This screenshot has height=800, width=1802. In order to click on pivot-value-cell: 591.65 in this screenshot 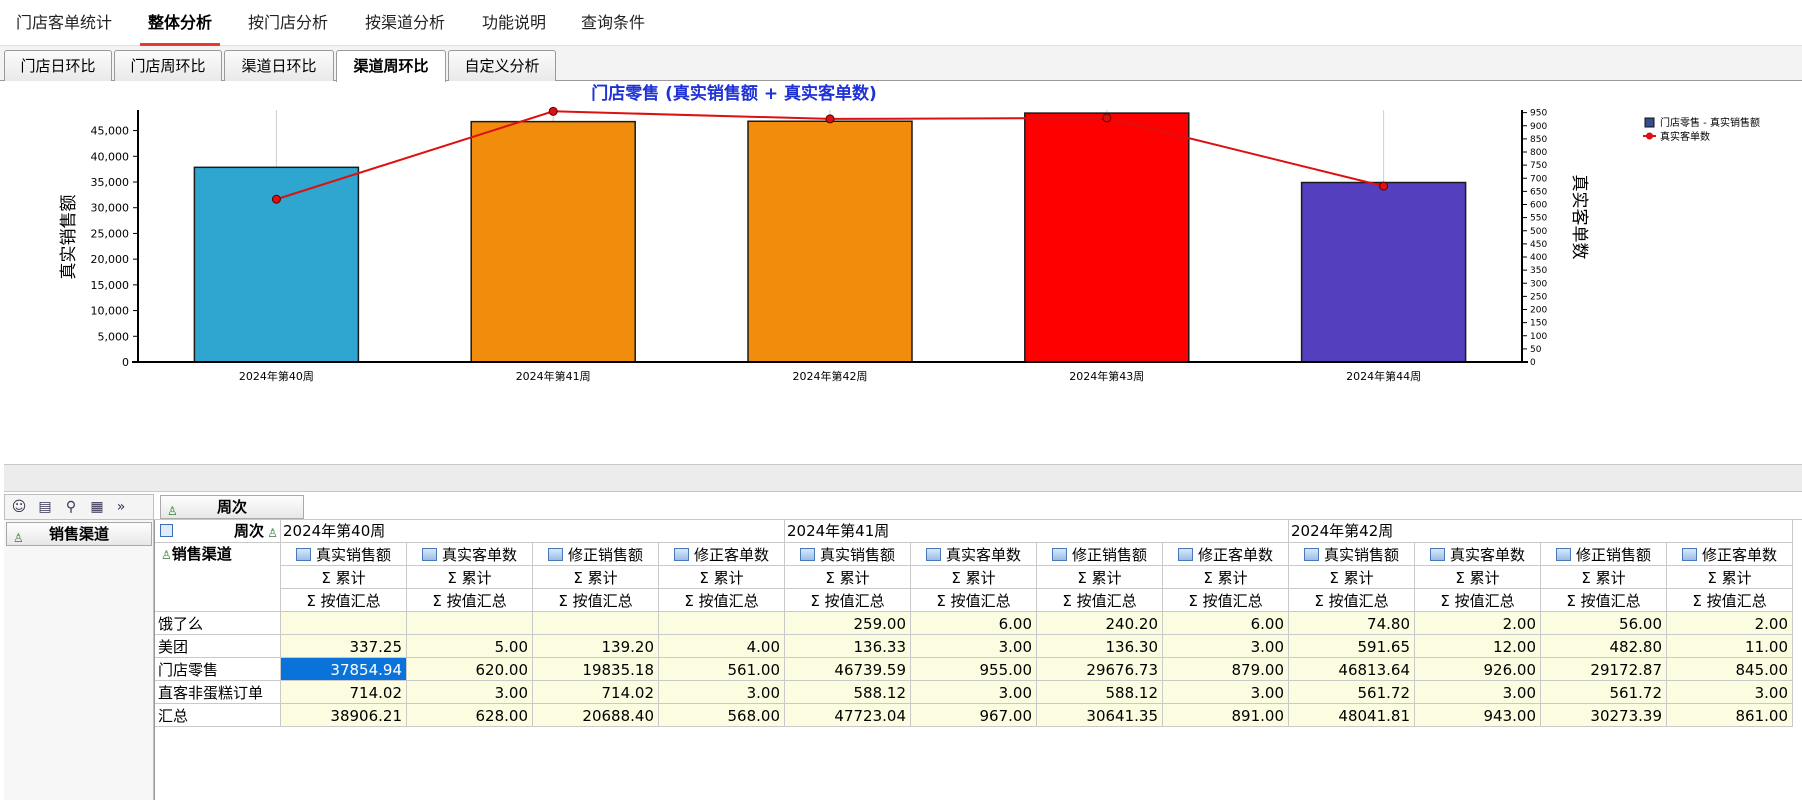, I will do `click(1352, 646)`.